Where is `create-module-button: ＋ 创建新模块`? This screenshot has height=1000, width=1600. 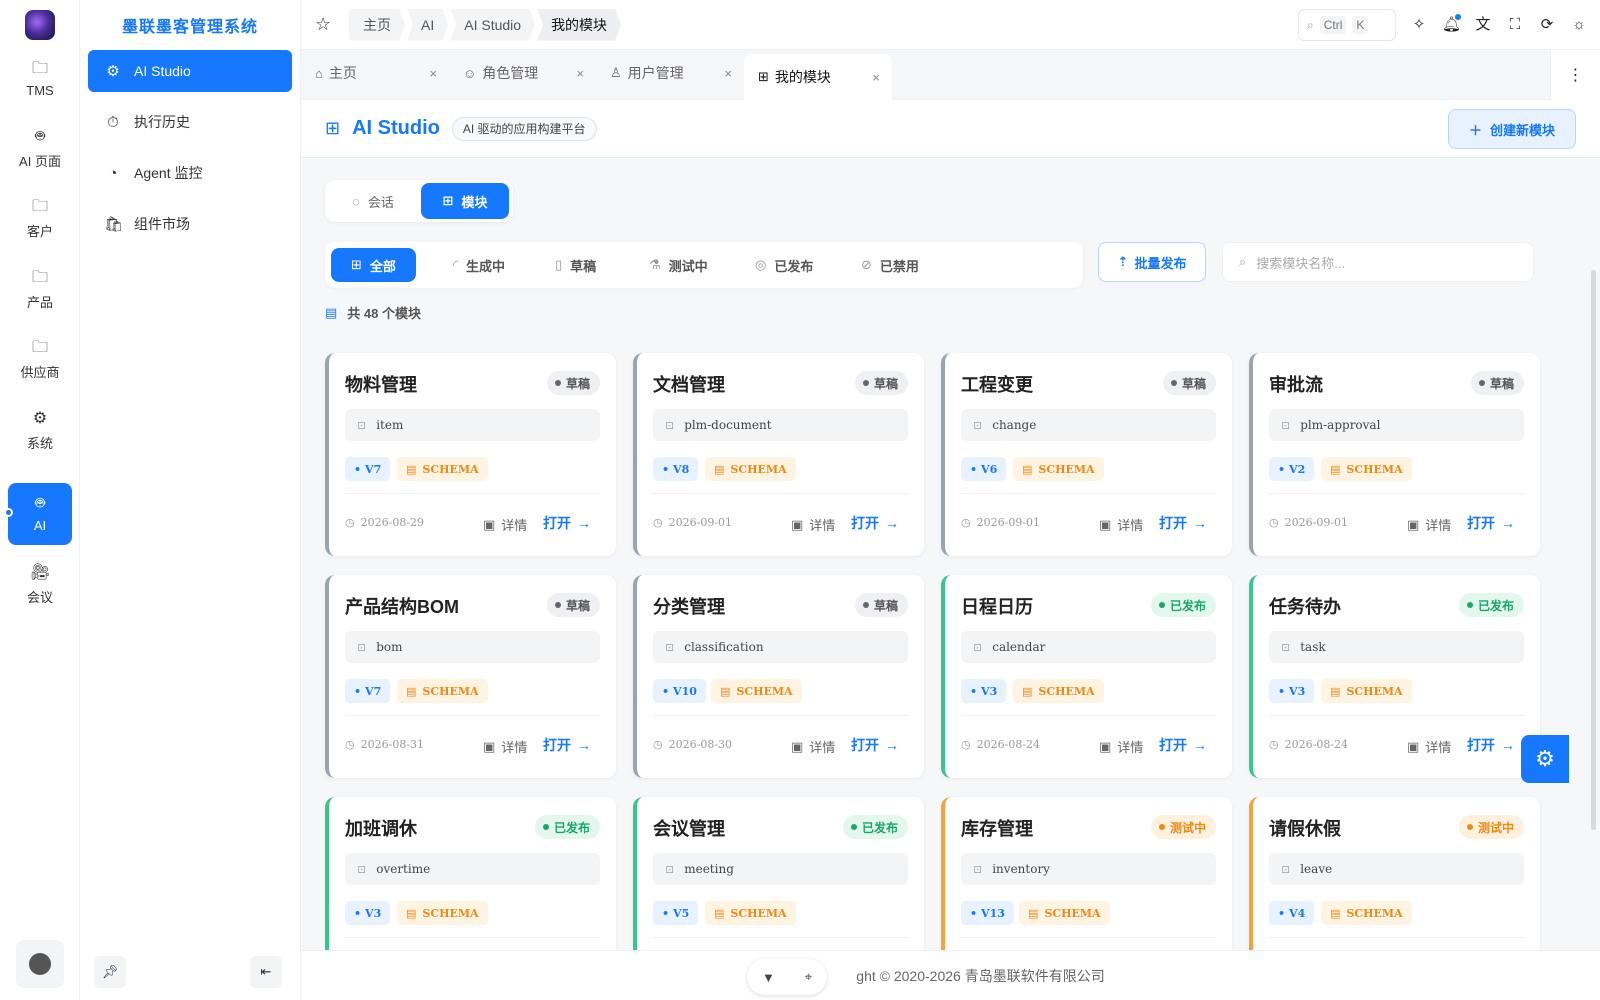 create-module-button: ＋ 创建新模块 is located at coordinates (1512, 129).